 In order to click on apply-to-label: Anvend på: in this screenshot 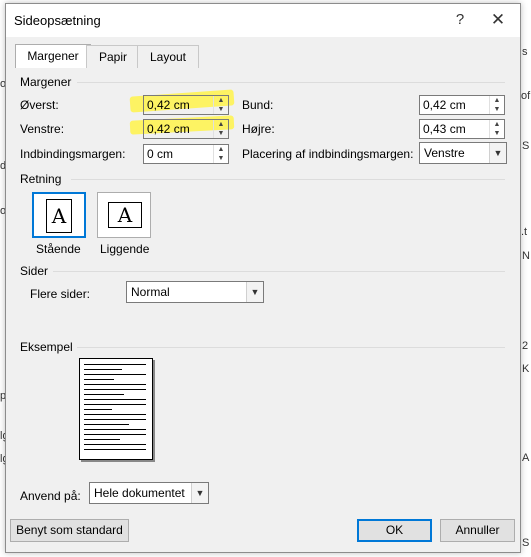, I will do `click(50, 496)`.